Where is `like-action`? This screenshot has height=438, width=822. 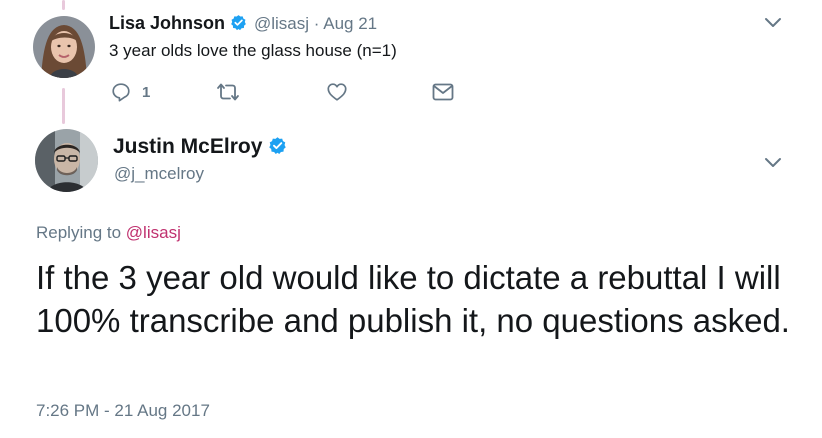
like-action is located at coordinates (337, 92).